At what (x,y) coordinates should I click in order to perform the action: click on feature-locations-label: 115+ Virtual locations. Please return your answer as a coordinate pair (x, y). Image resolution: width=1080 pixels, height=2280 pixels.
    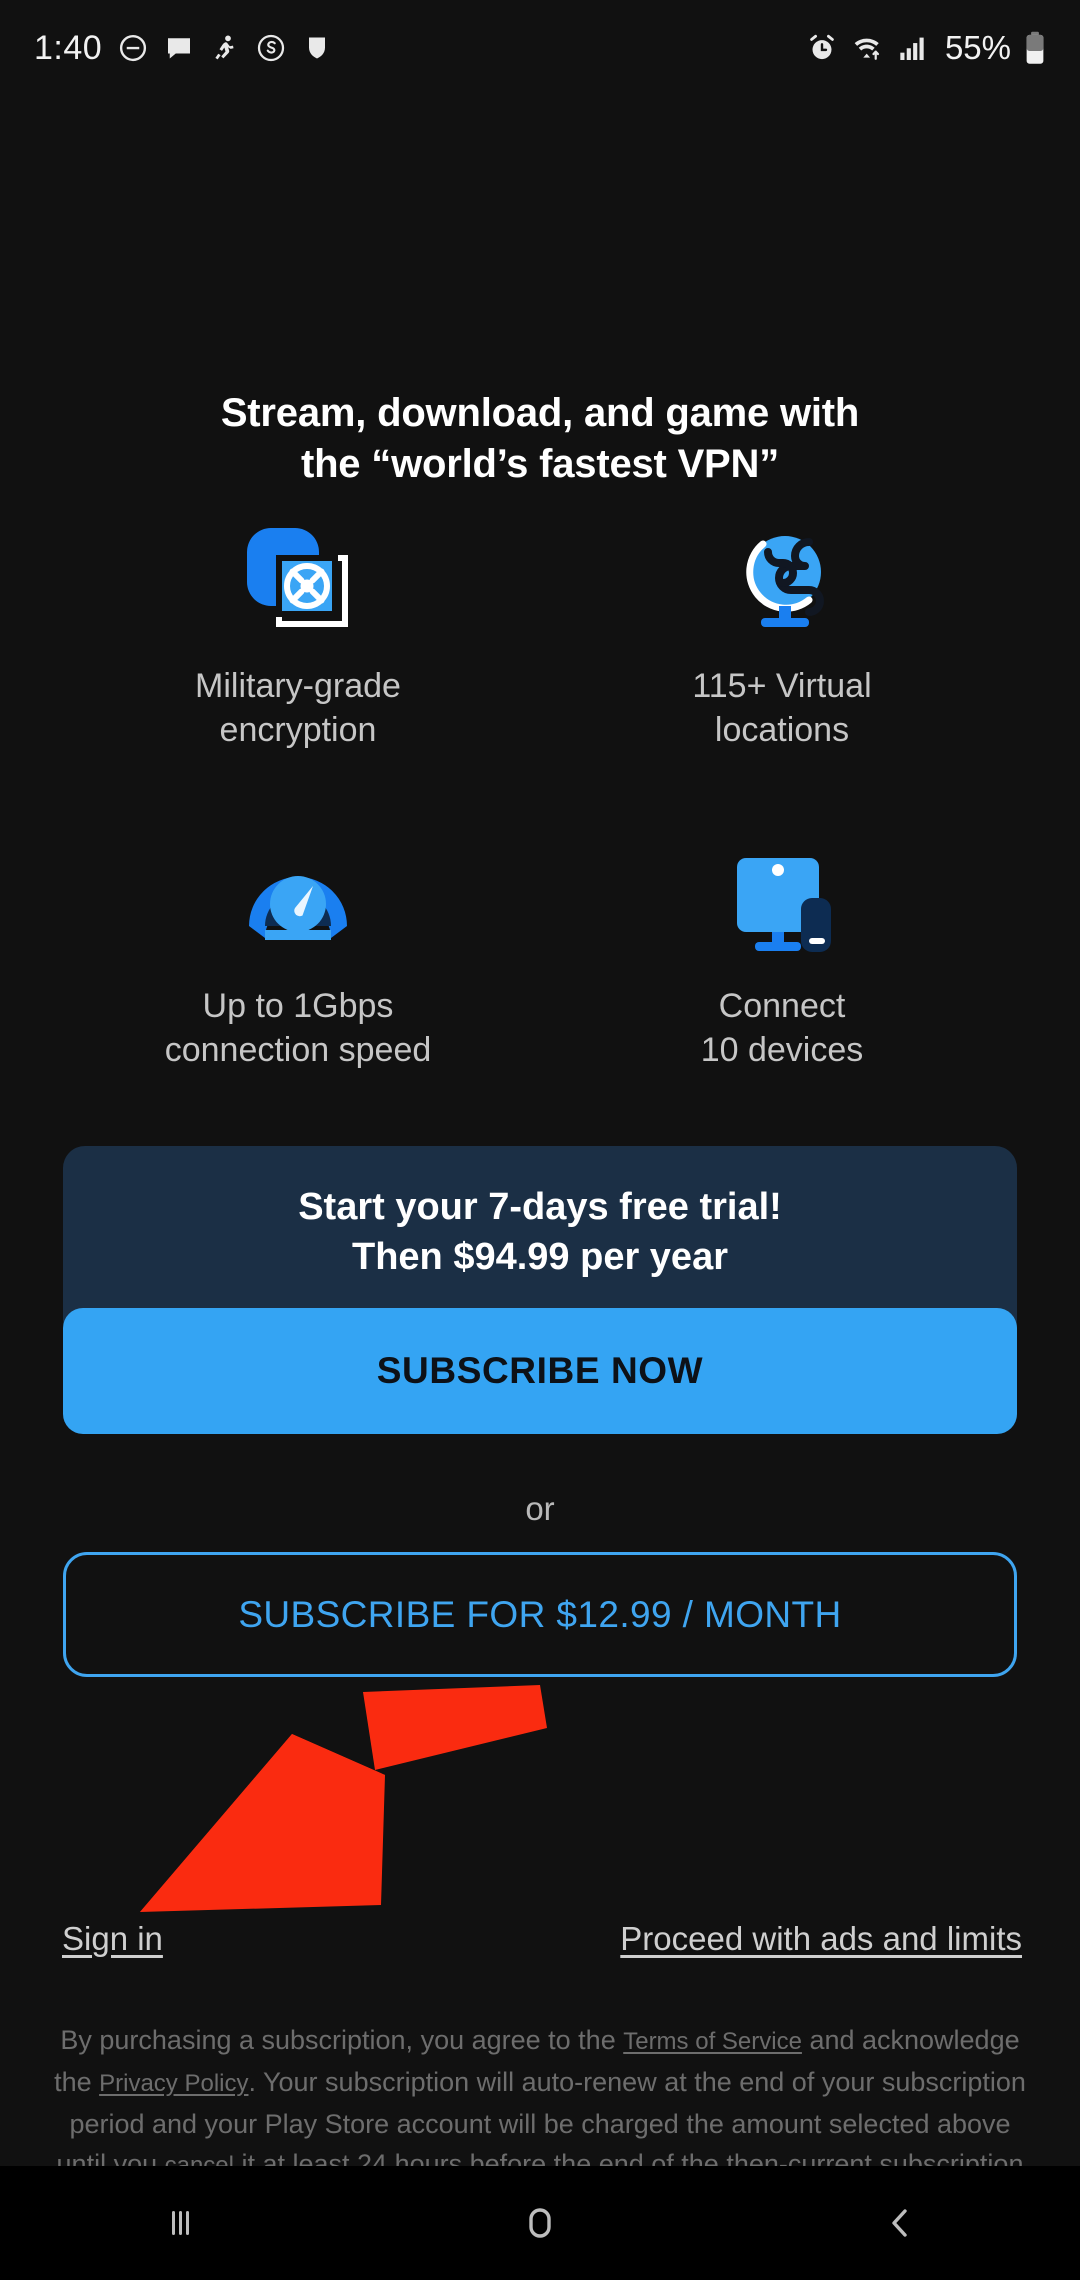
    Looking at the image, I should click on (781, 708).